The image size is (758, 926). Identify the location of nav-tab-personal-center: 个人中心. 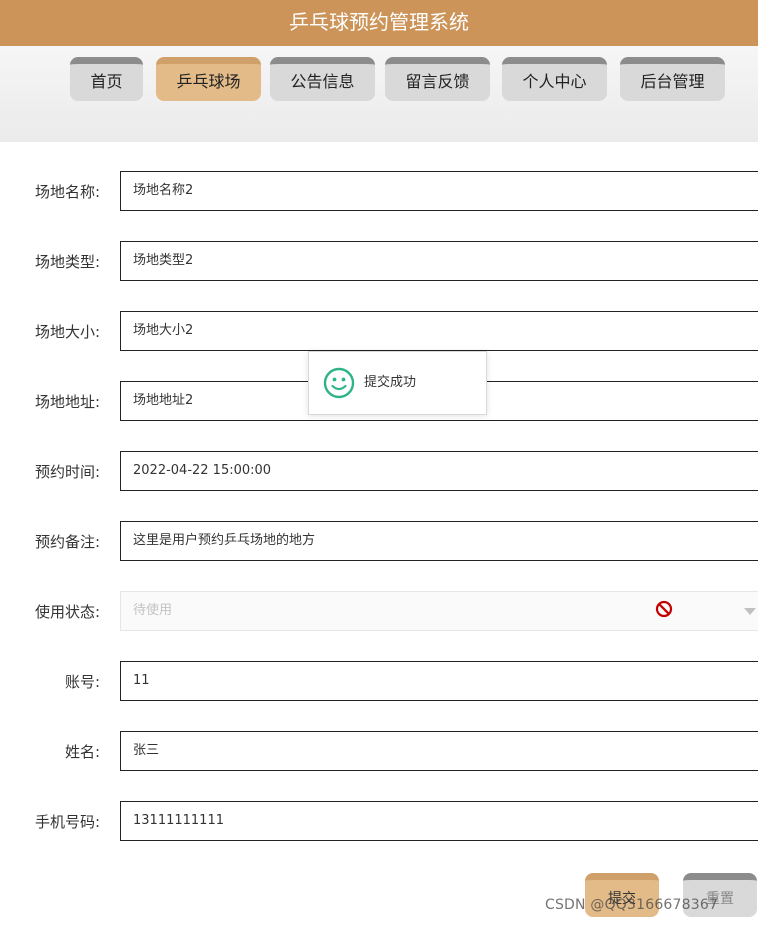
(554, 79).